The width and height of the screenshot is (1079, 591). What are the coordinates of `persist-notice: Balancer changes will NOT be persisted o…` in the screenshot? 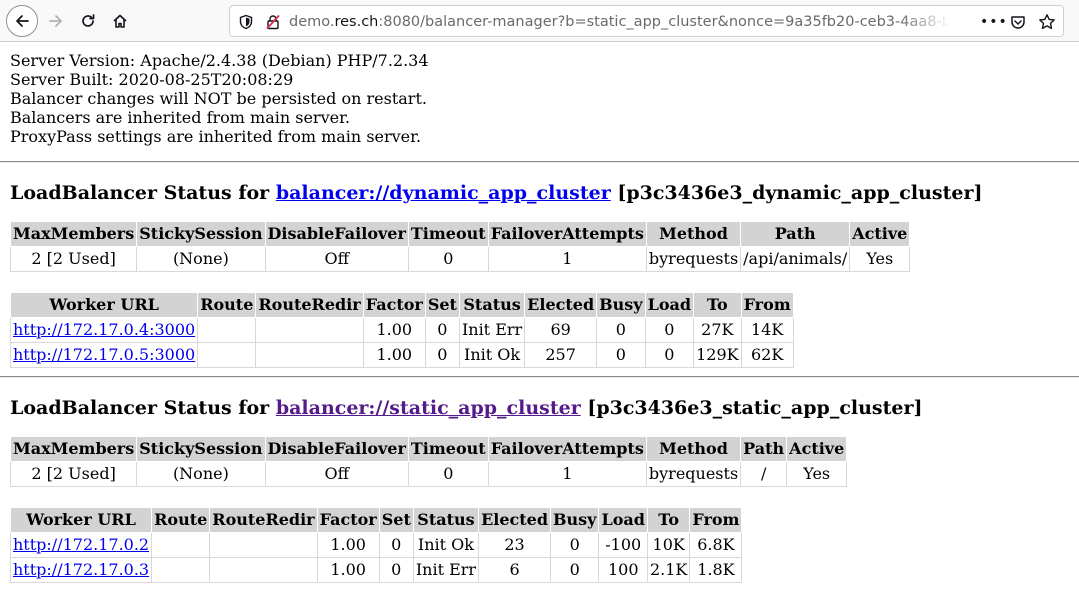 It's located at (218, 98).